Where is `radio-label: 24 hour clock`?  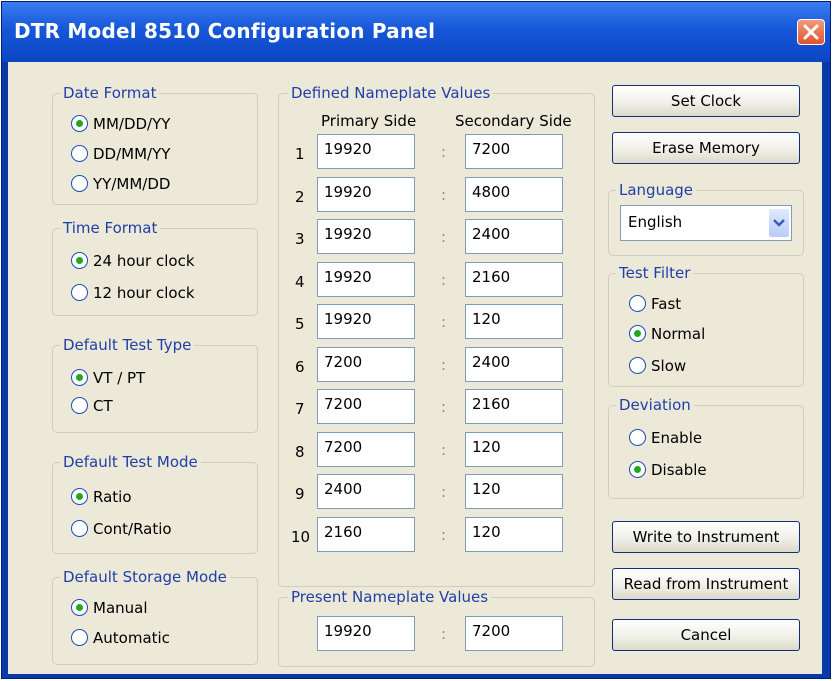 radio-label: 24 hour clock is located at coordinates (144, 261).